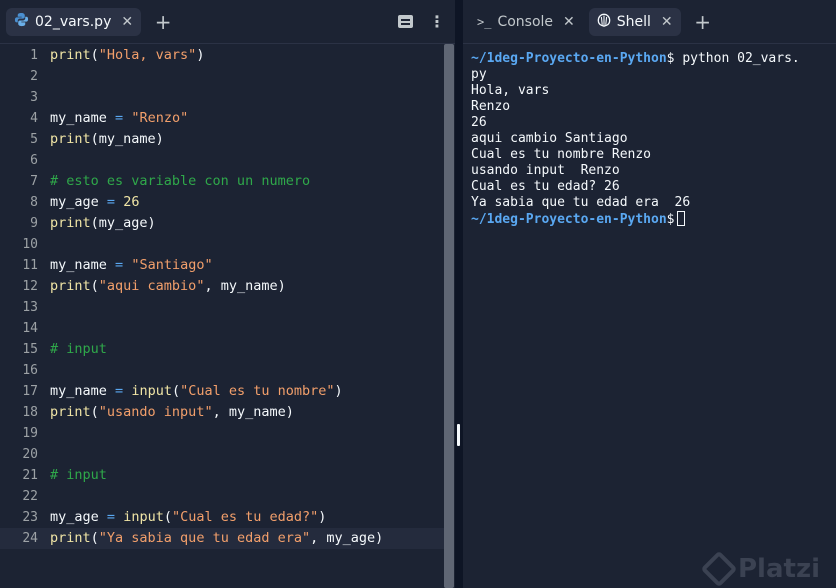 The height and width of the screenshot is (588, 836). I want to click on code-line: 12 print("aqui cambio", my_name), so click(222, 286).